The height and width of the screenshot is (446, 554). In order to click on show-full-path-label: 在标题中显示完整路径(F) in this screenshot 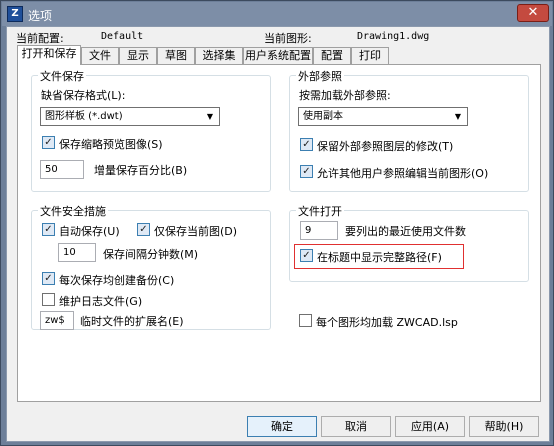, I will do `click(379, 257)`.